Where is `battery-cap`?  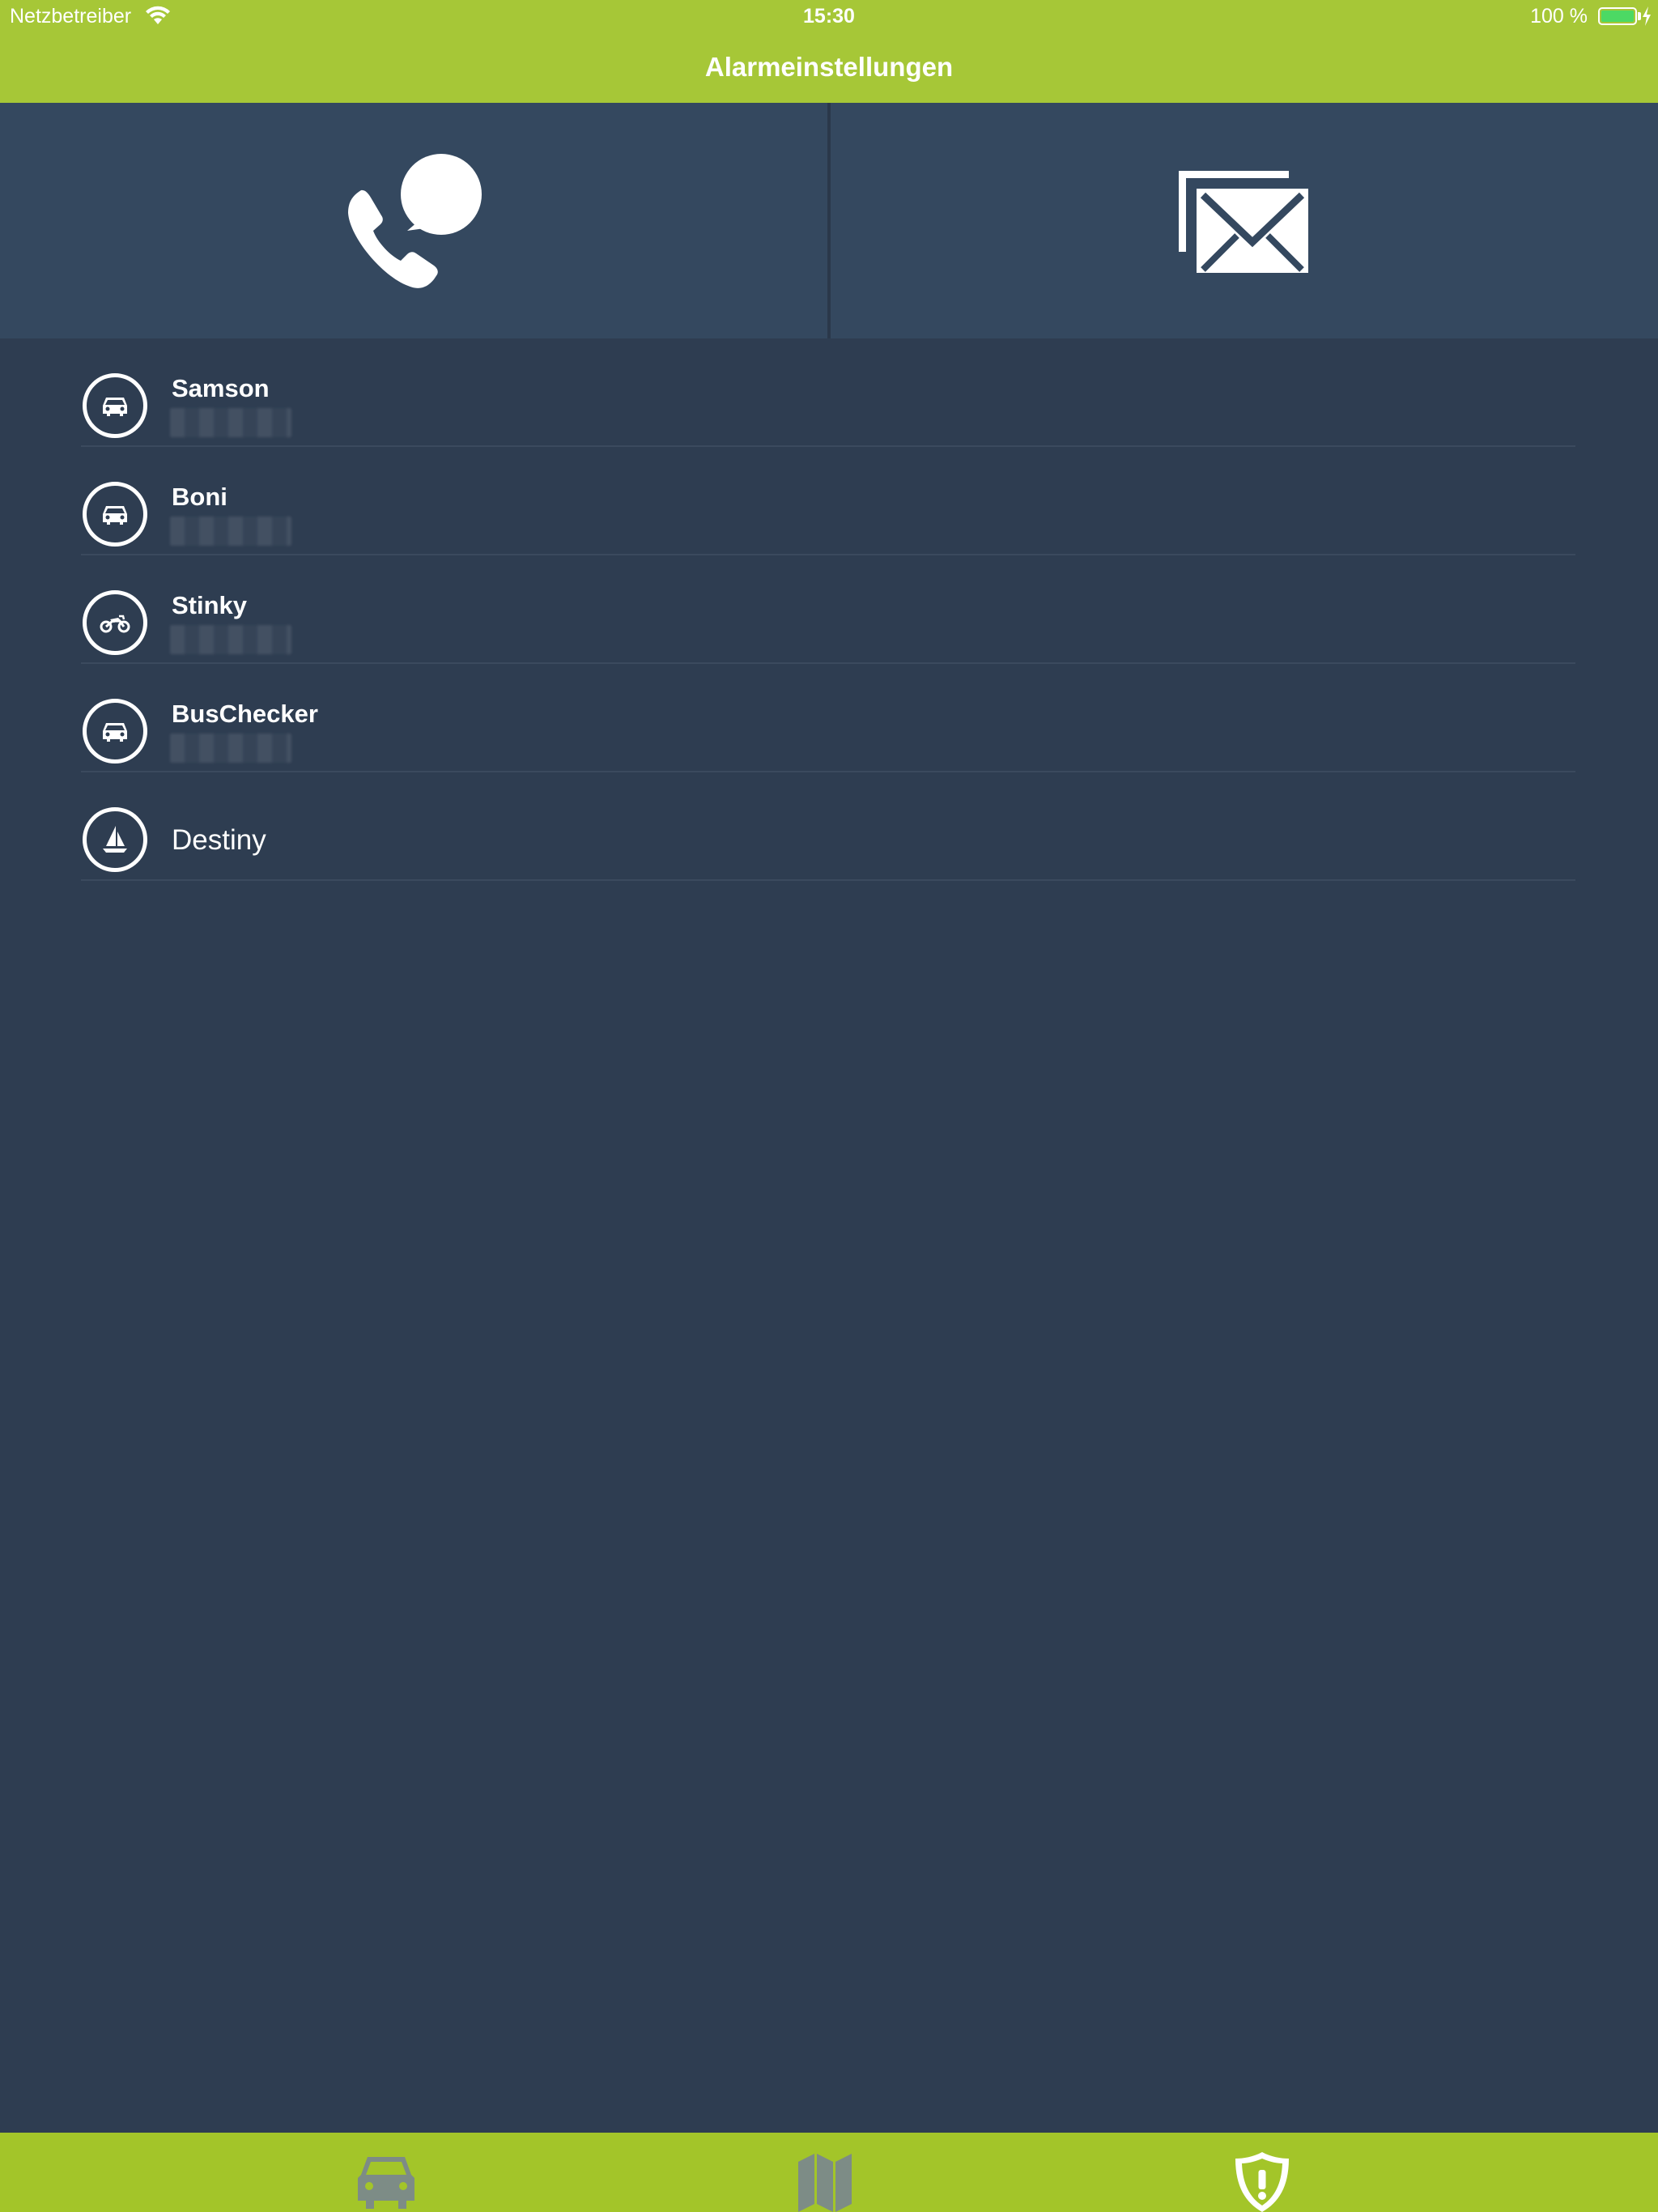 battery-cap is located at coordinates (1639, 16).